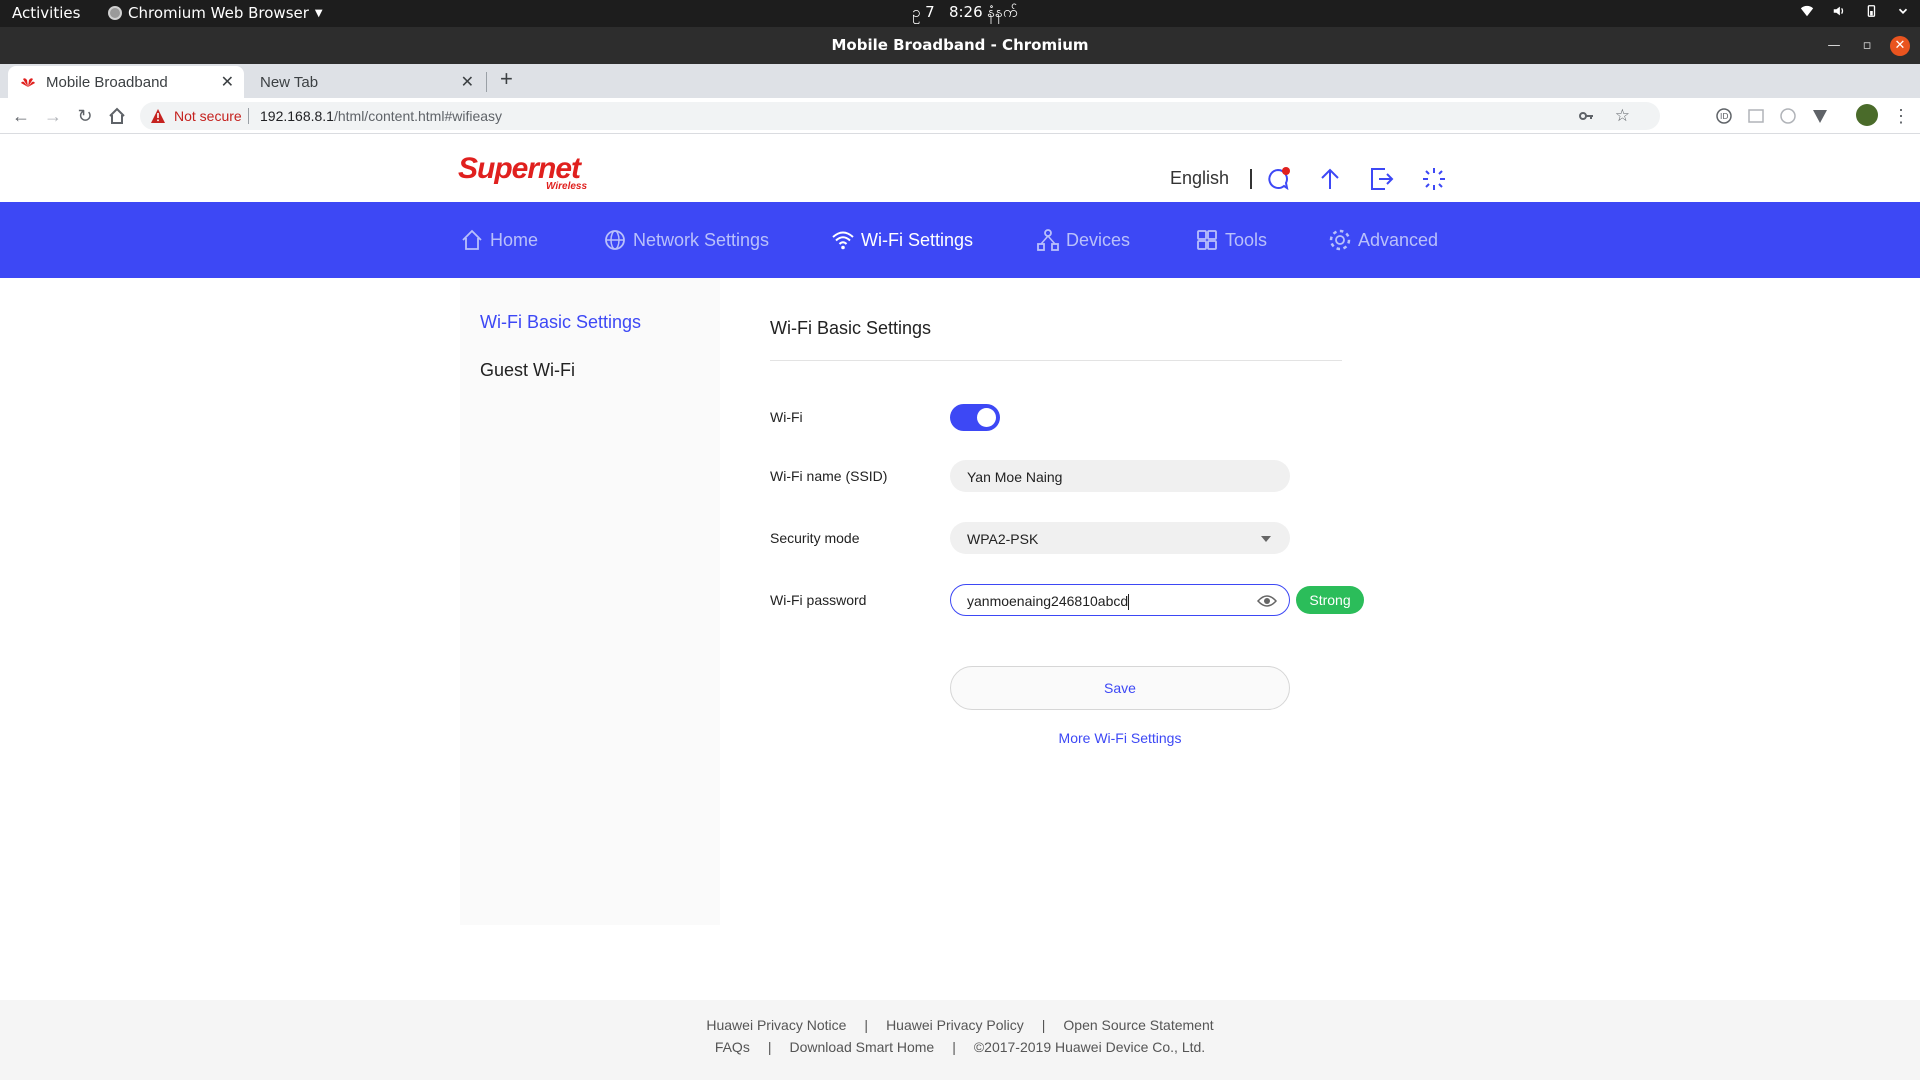 This screenshot has height=1080, width=1920. What do you see at coordinates (158, 116) in the screenshot?
I see `warning-icon` at bounding box center [158, 116].